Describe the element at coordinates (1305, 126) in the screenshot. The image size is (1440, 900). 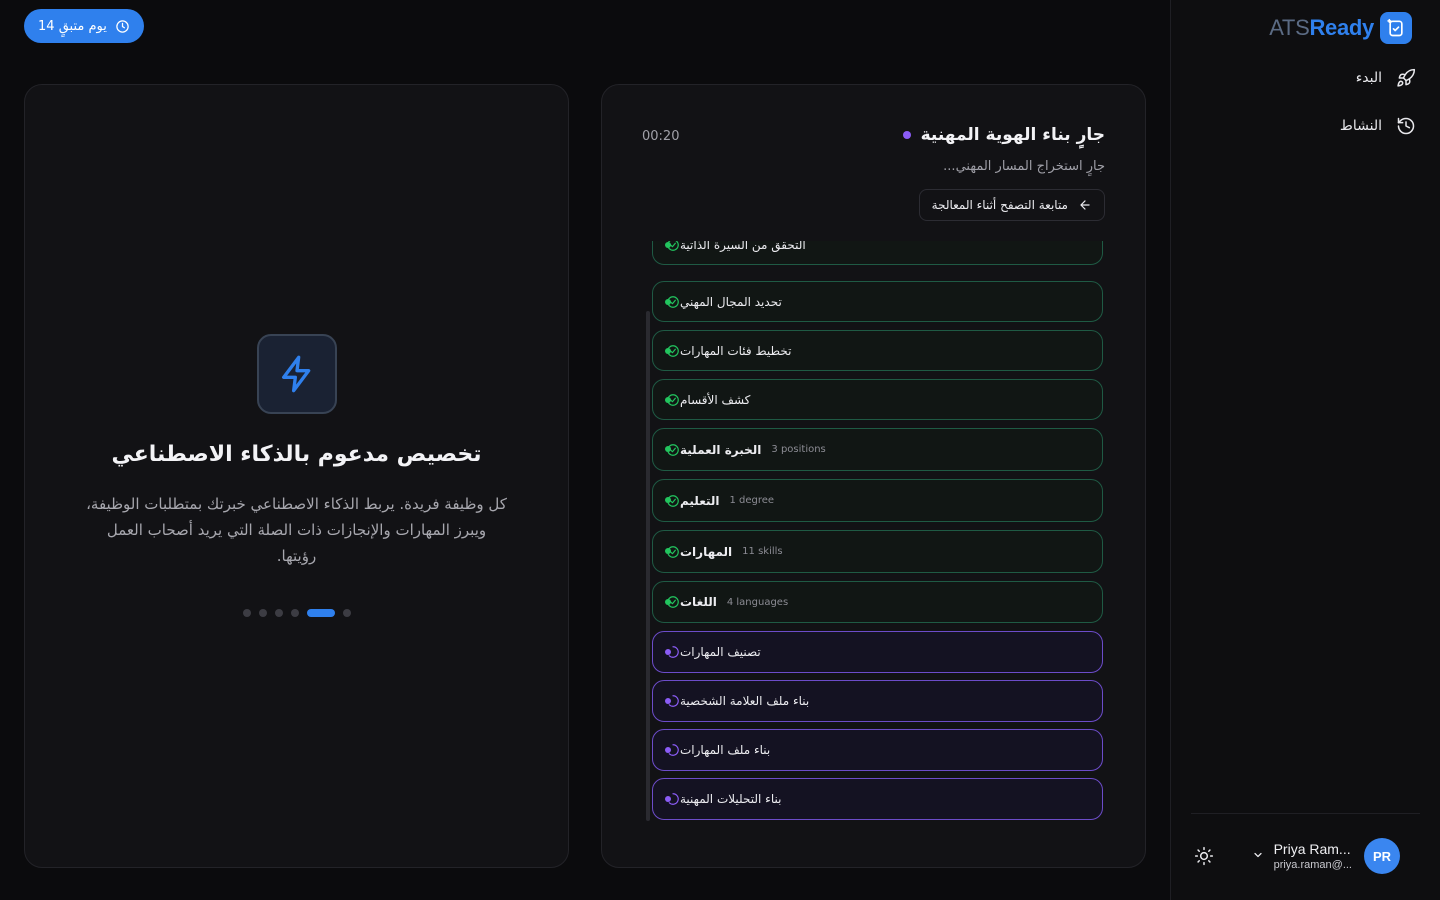
I see `sidebar-item-activity: النشاط` at that location.